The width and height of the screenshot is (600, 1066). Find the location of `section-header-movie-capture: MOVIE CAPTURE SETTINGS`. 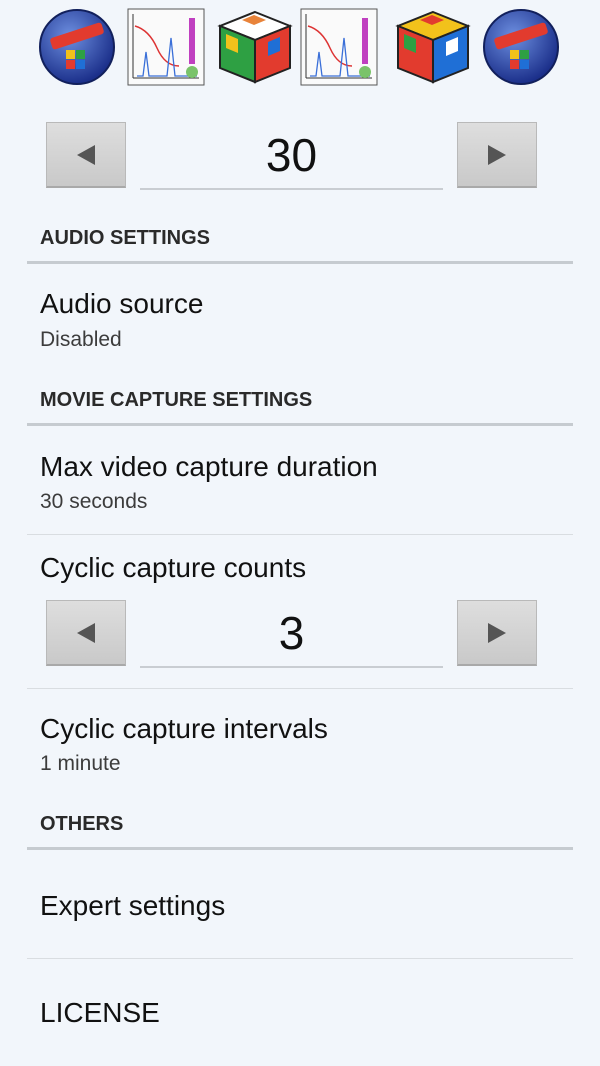

section-header-movie-capture: MOVIE CAPTURE SETTINGS is located at coordinates (176, 400).